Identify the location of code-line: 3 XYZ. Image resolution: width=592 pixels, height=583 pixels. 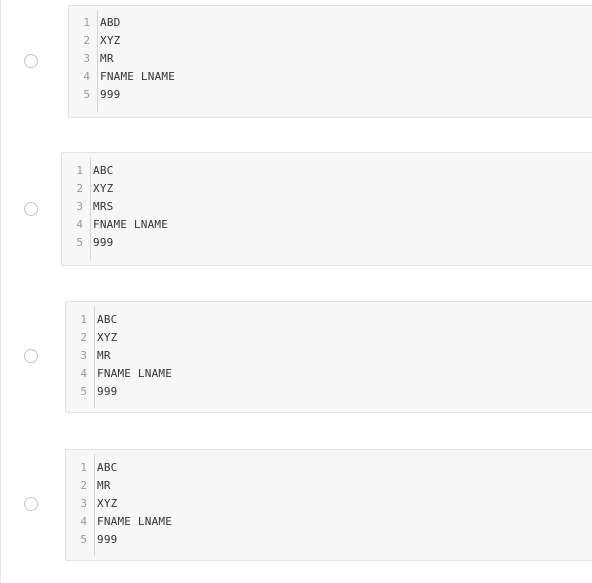
(120, 504).